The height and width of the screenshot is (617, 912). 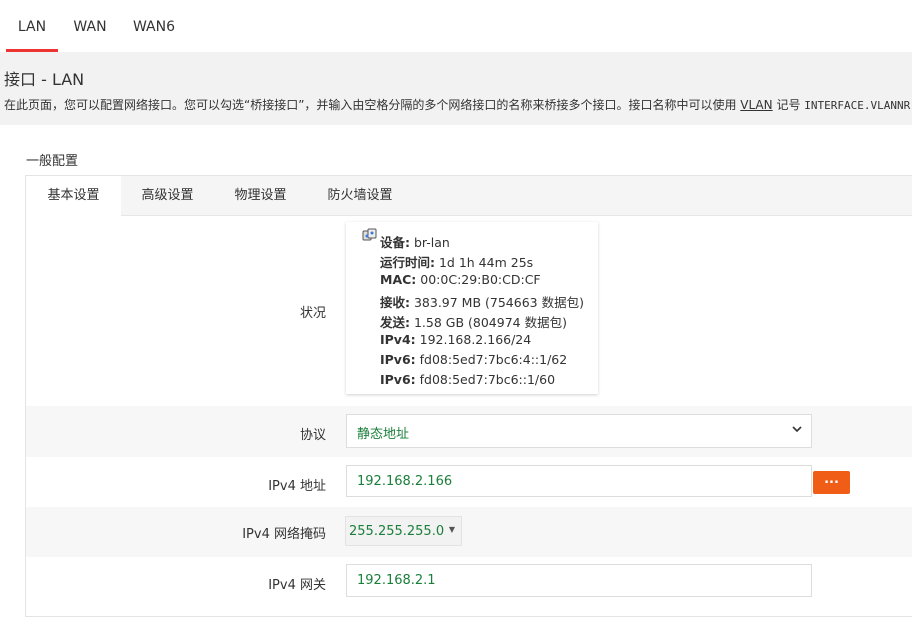 What do you see at coordinates (397, 531) in the screenshot?
I see `ipv4-netmask-value: 255.255.255.0` at bounding box center [397, 531].